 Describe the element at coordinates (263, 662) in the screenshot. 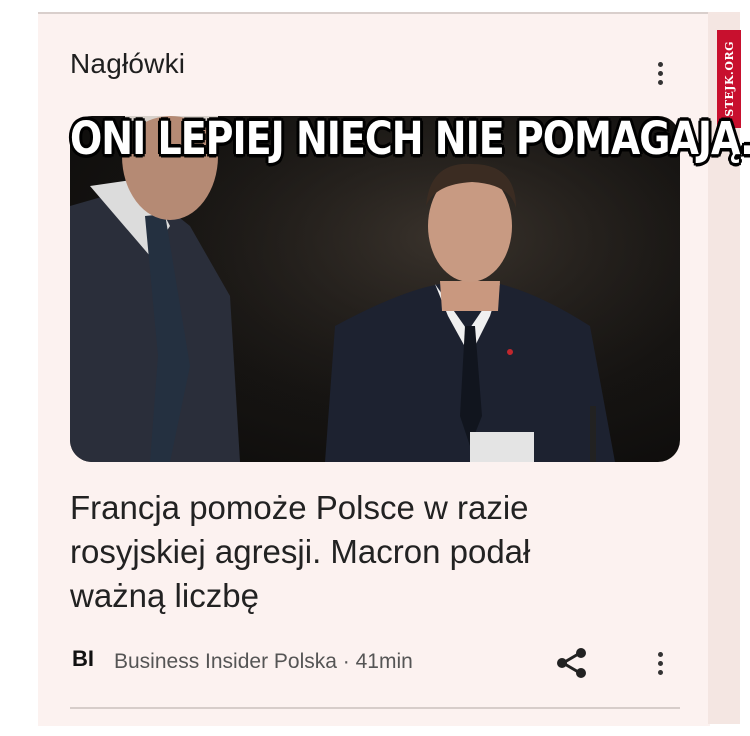

I see `source-meta: Business Insider Polska · 41min` at that location.